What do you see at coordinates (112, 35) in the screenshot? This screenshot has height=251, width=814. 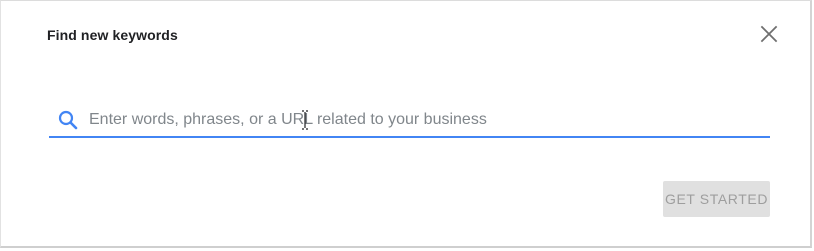 I see `dialog-title: Find new keywords` at bounding box center [112, 35].